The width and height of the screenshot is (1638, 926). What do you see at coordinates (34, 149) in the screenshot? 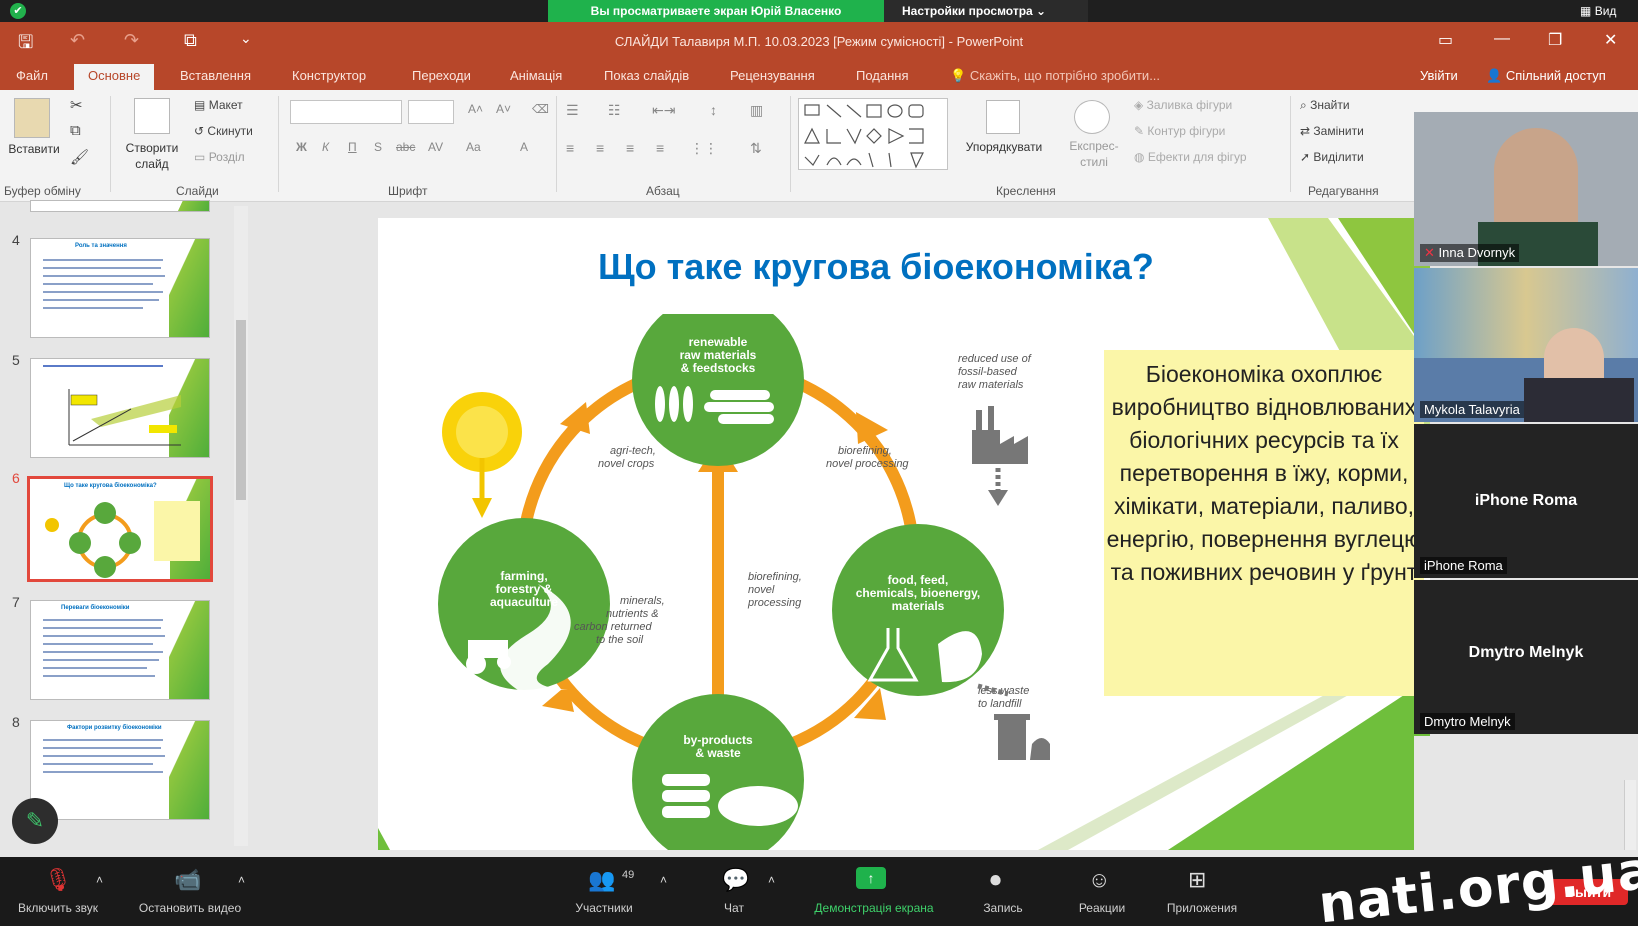
I see `paste-button: Вставити` at bounding box center [34, 149].